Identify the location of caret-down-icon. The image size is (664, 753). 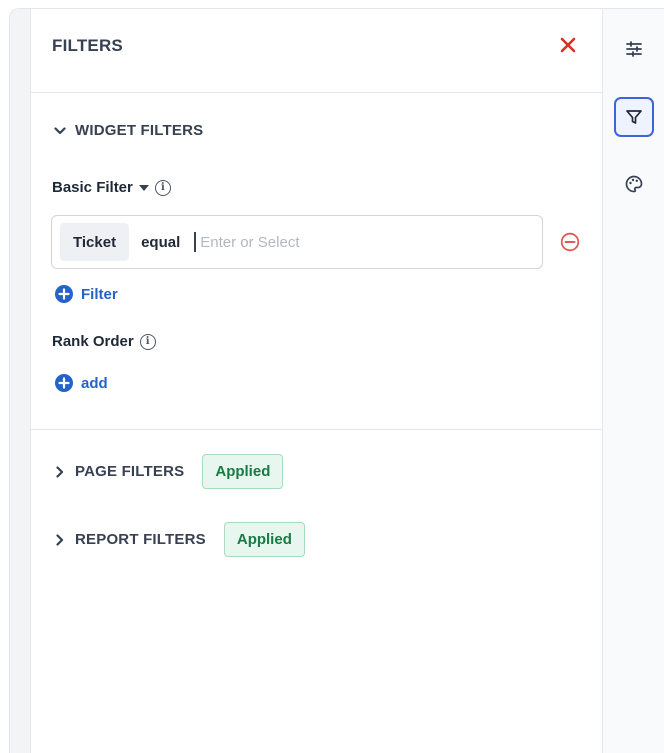
(143, 187).